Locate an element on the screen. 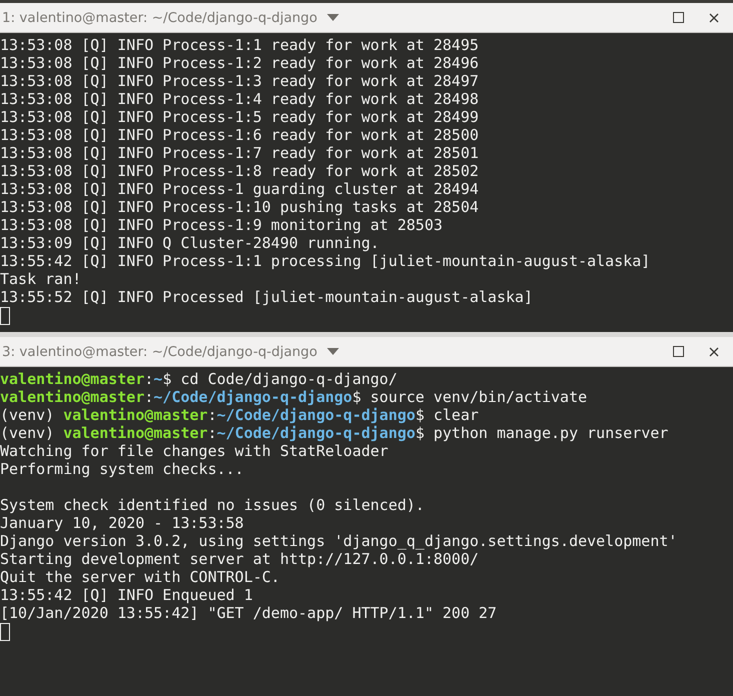  terminal-line: 13:53:08 [Q] INFO Process-1:9 monitoring at 28503 is located at coordinates (222, 225).